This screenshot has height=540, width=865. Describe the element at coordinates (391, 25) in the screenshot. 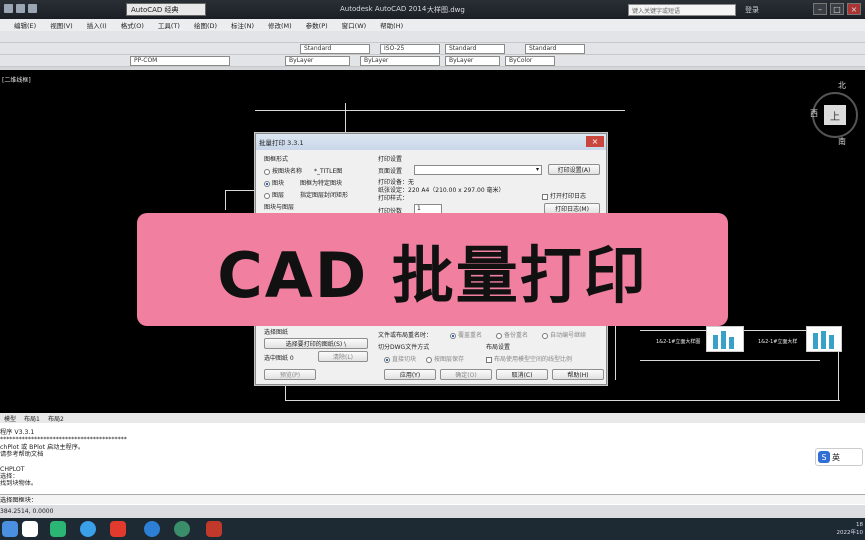

I see `menu-help: 帮助(H)` at that location.